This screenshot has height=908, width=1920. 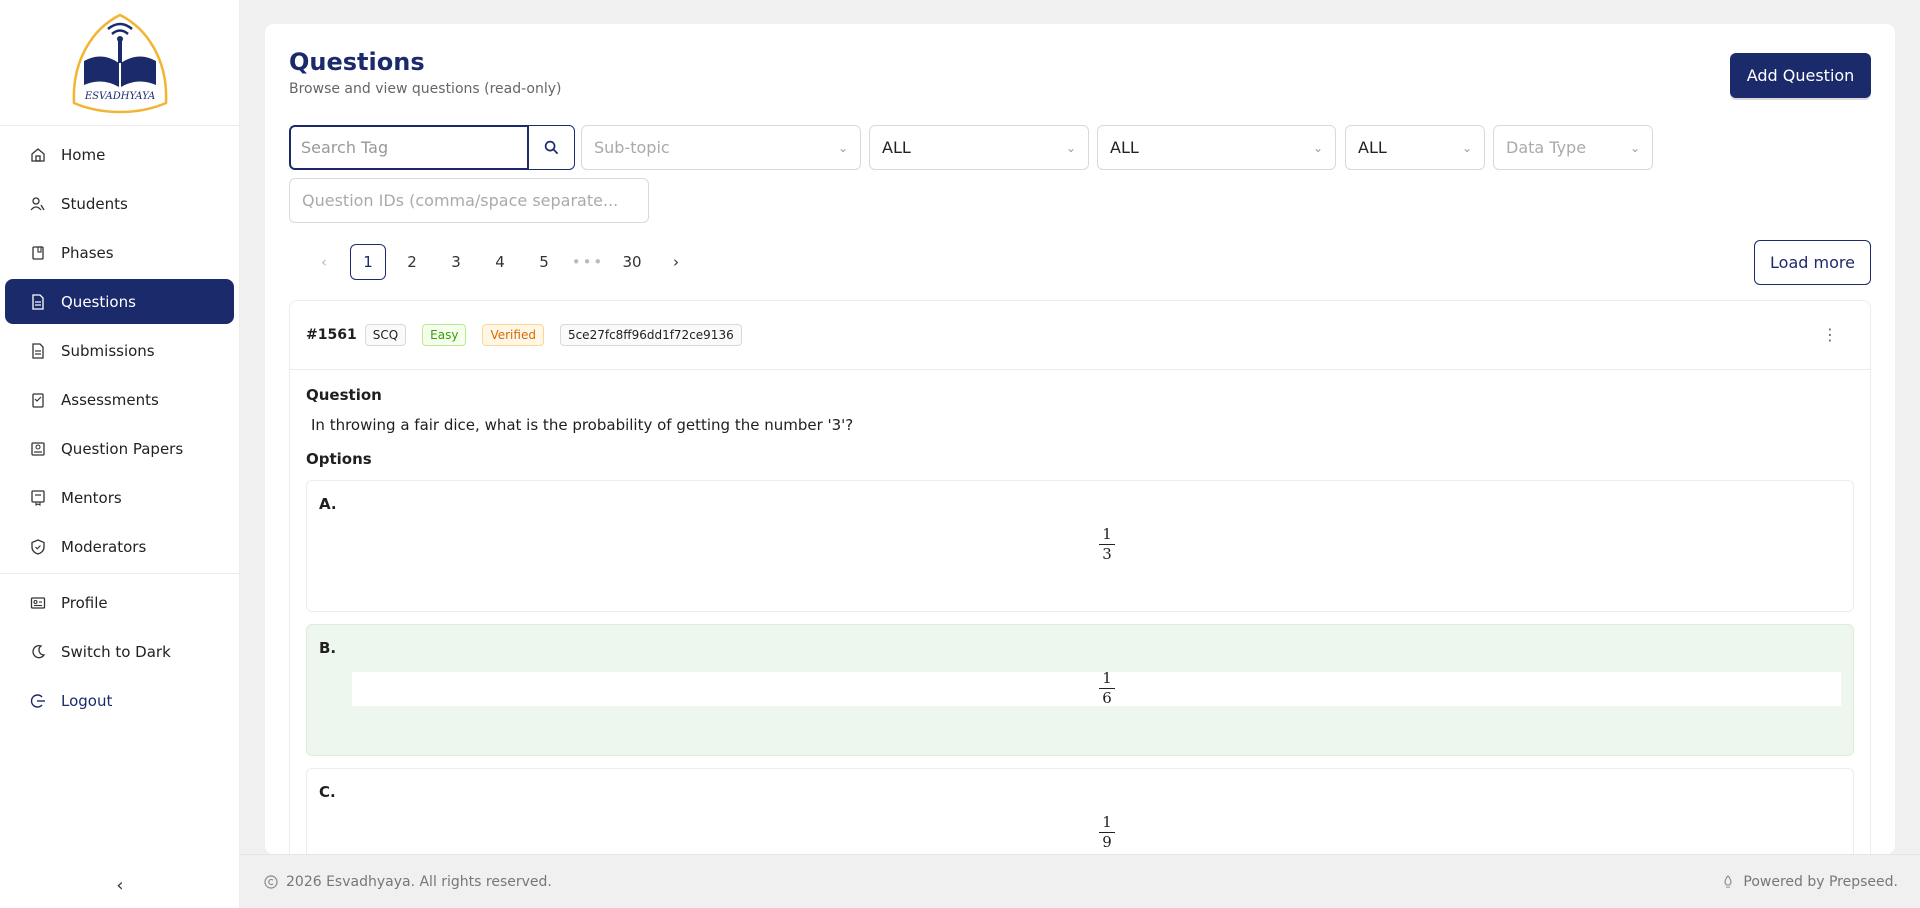 What do you see at coordinates (108, 350) in the screenshot?
I see `sidebar-item-label: Submissions` at bounding box center [108, 350].